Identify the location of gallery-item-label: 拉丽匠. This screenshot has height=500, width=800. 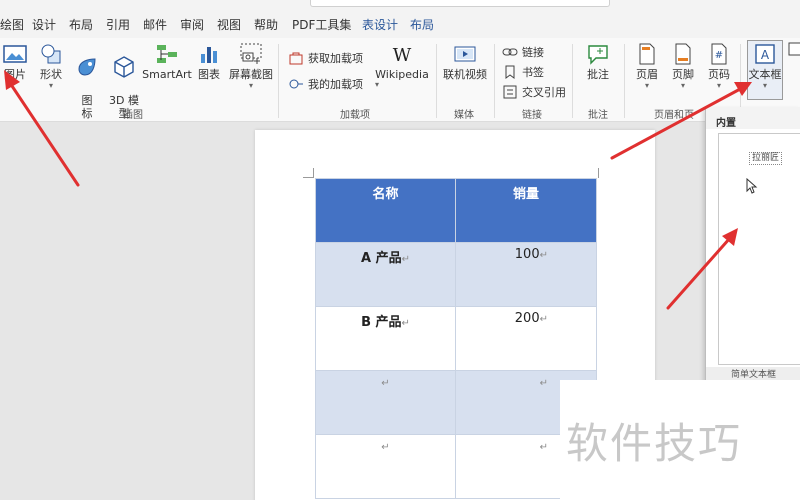
(766, 158).